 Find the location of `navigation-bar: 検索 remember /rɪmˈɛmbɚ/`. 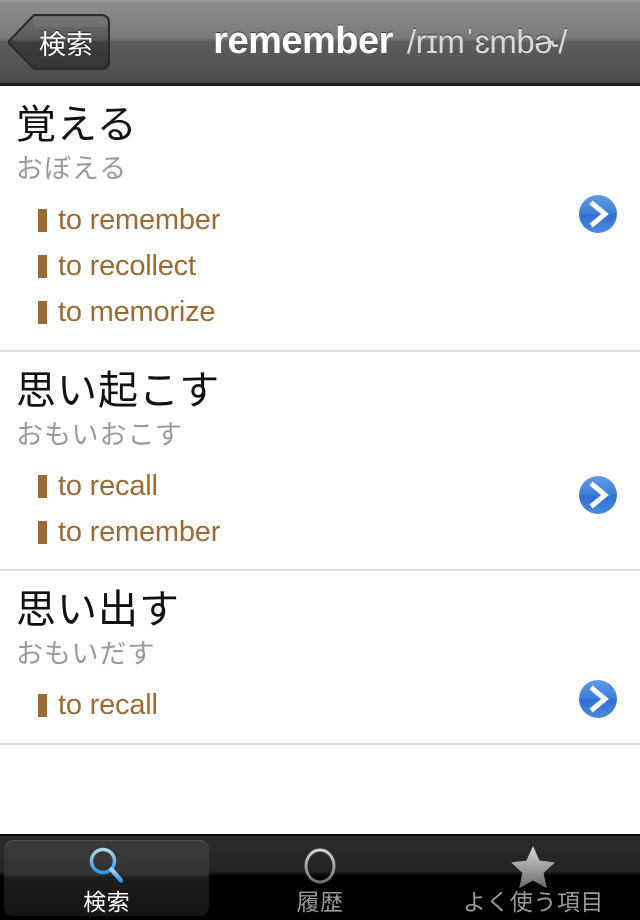

navigation-bar: 検索 remember /rɪmˈɛmbɚ/ is located at coordinates (320, 43).